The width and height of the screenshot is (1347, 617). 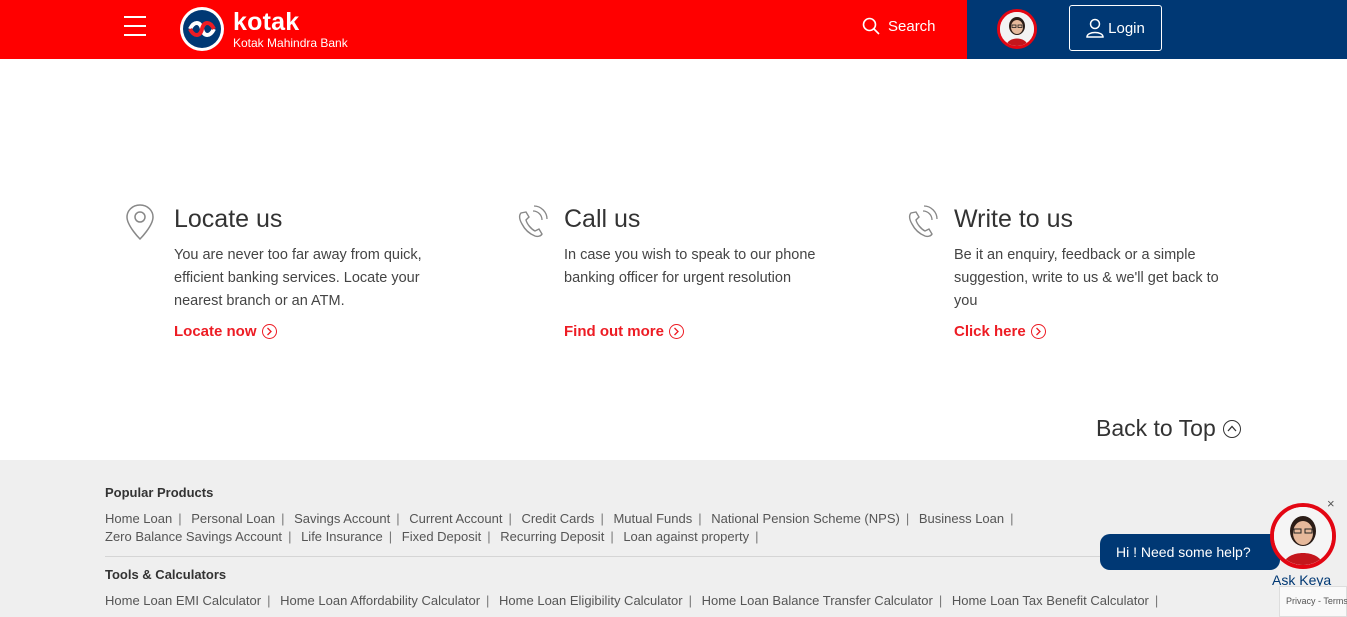 What do you see at coordinates (1050, 600) in the screenshot?
I see `footer-link: Home Loan Tax Benefit Calculator` at bounding box center [1050, 600].